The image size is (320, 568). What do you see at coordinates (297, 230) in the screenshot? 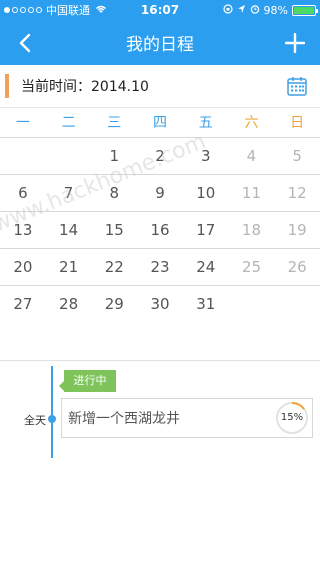
I see `calendar-day: 19` at bounding box center [297, 230].